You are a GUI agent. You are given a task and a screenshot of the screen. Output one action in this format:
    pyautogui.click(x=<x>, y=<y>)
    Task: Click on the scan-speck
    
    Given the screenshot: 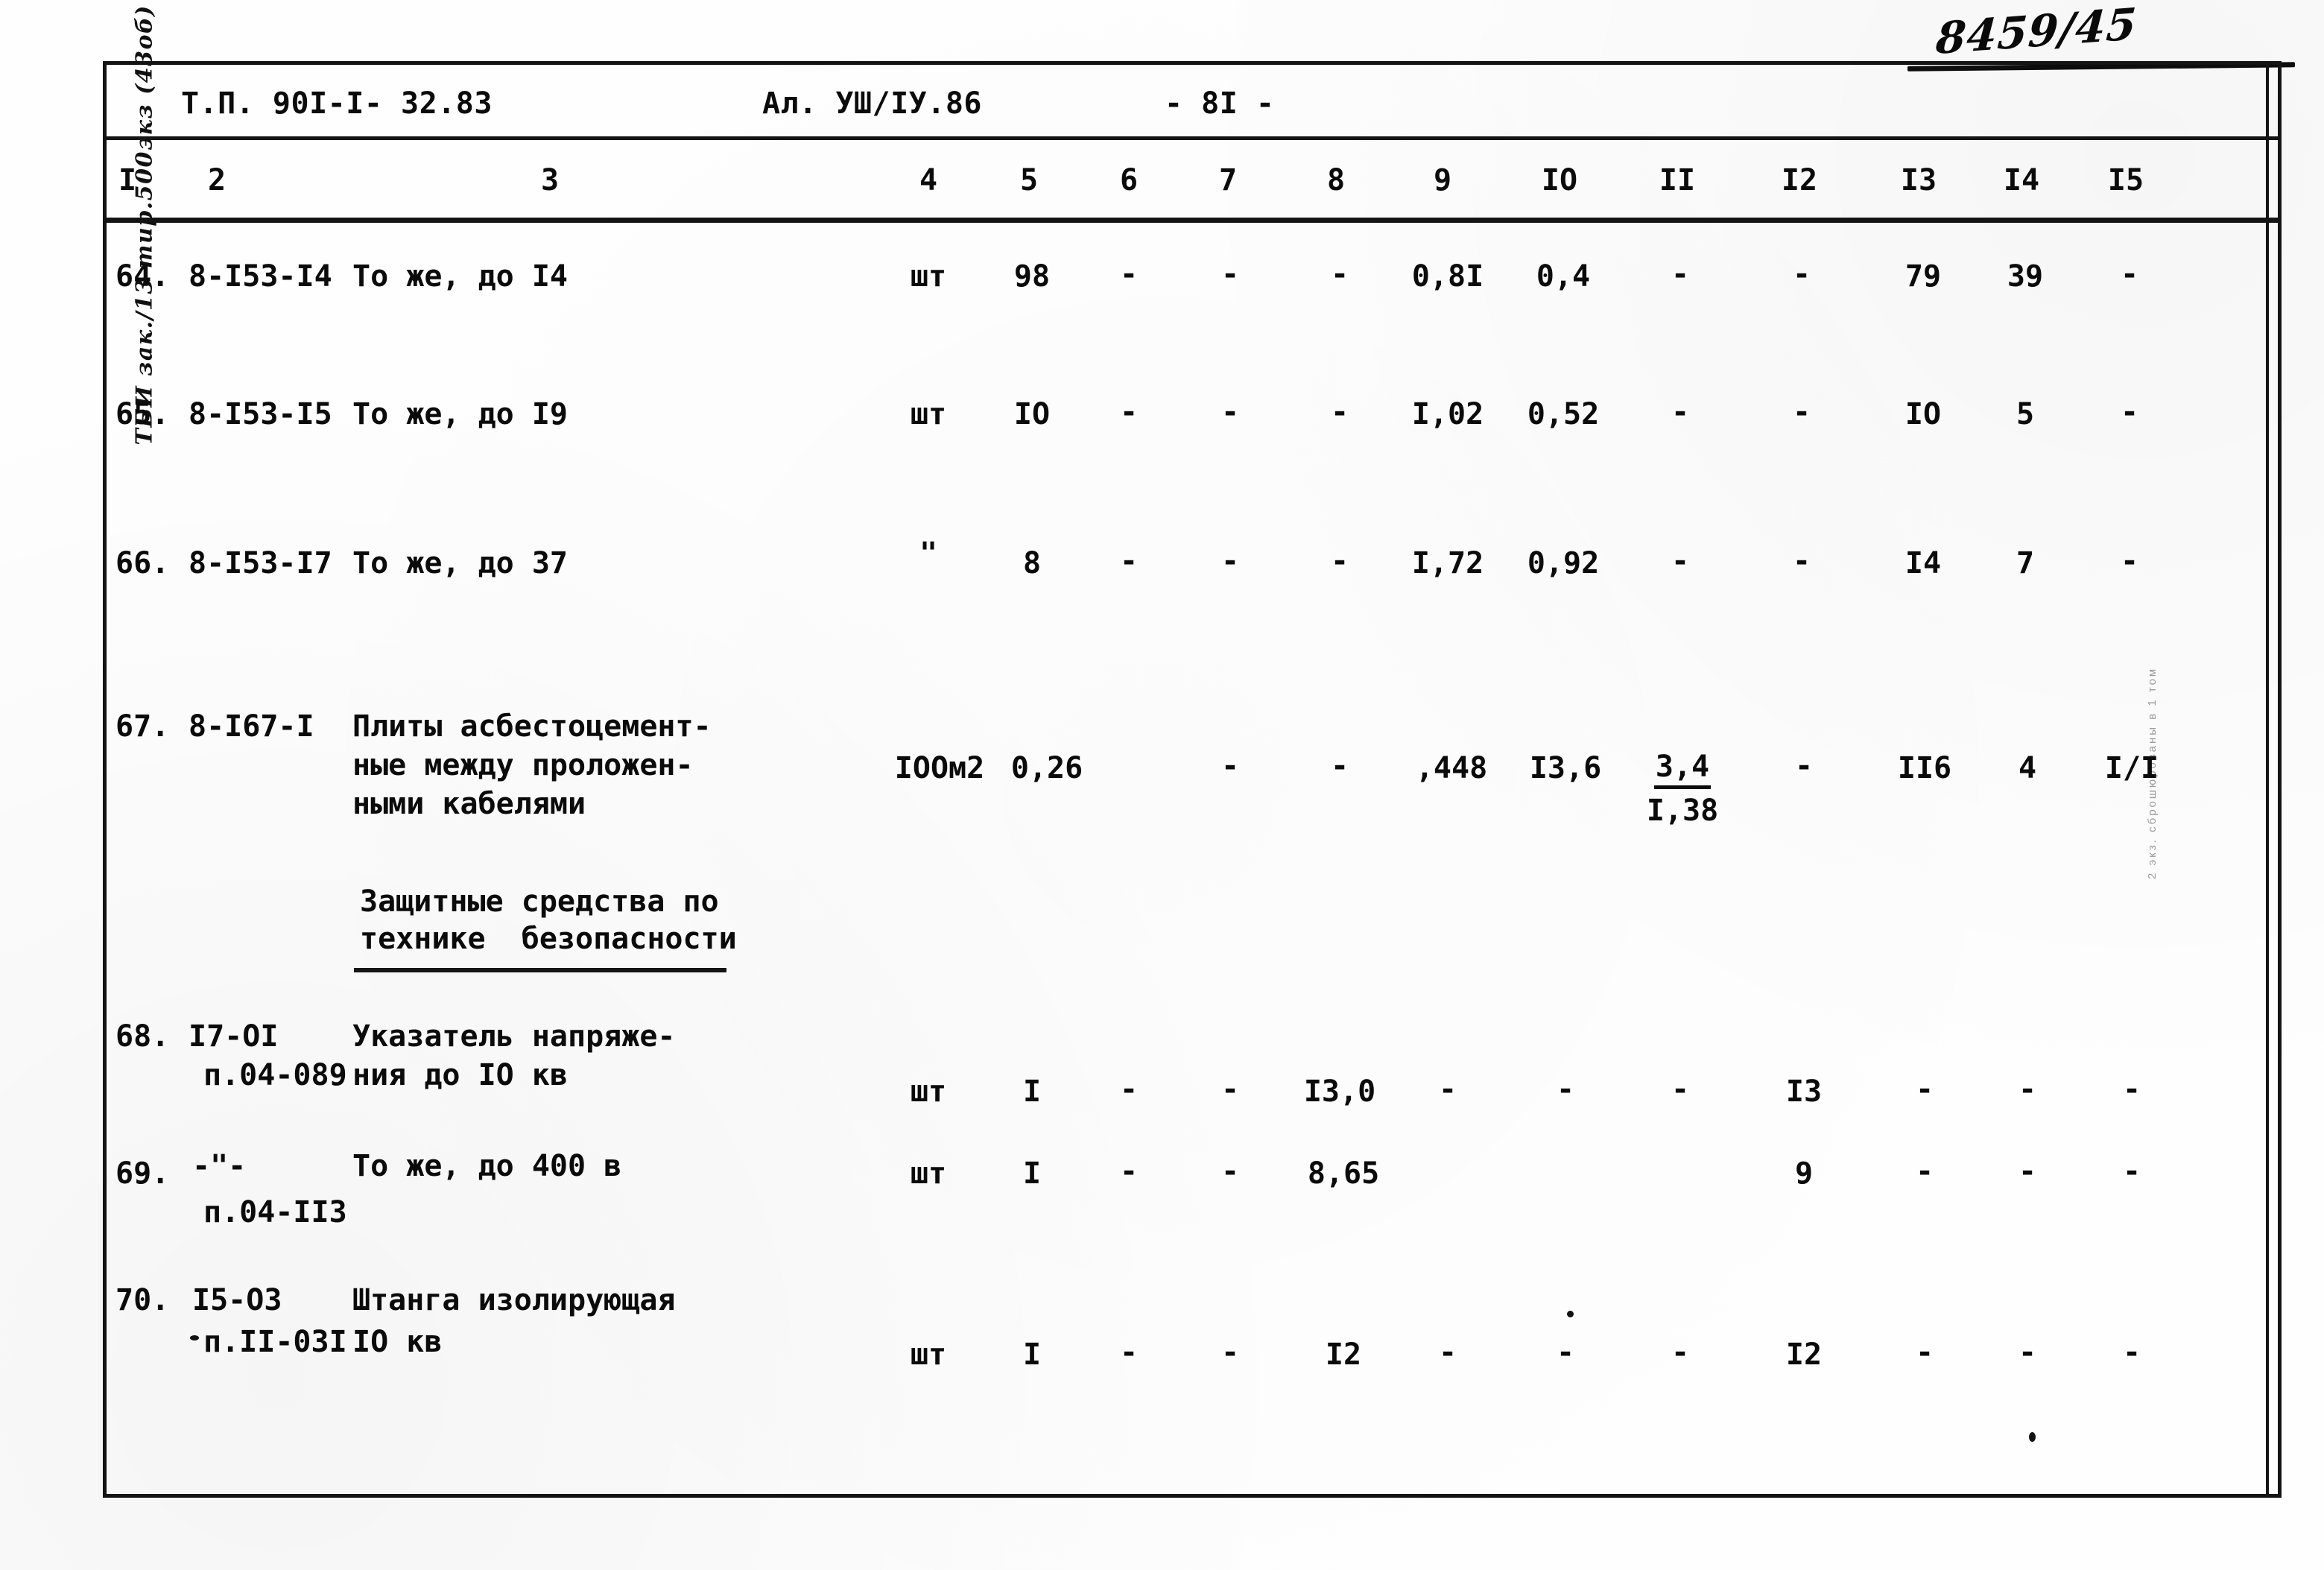 What is the action you would take?
    pyautogui.click(x=195, y=1337)
    